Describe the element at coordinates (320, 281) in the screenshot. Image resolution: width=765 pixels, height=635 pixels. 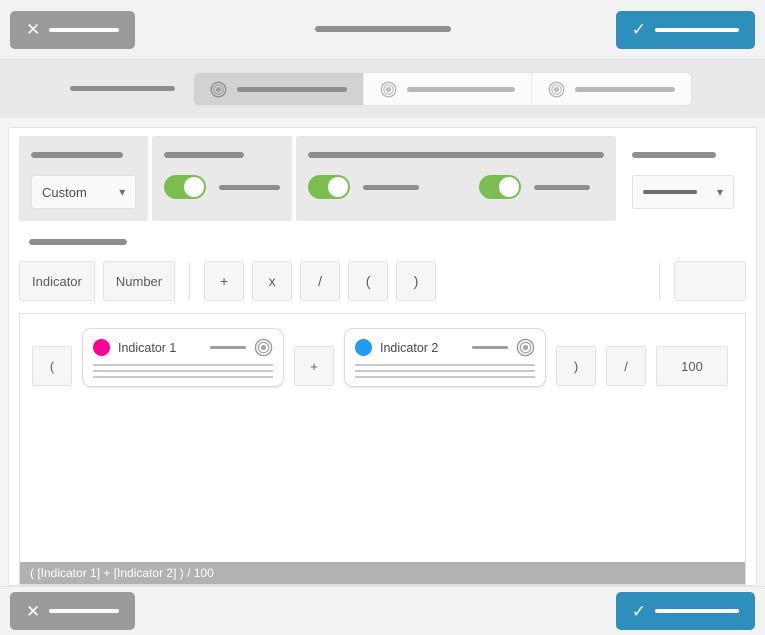
I see `operator-button-divide: /` at that location.